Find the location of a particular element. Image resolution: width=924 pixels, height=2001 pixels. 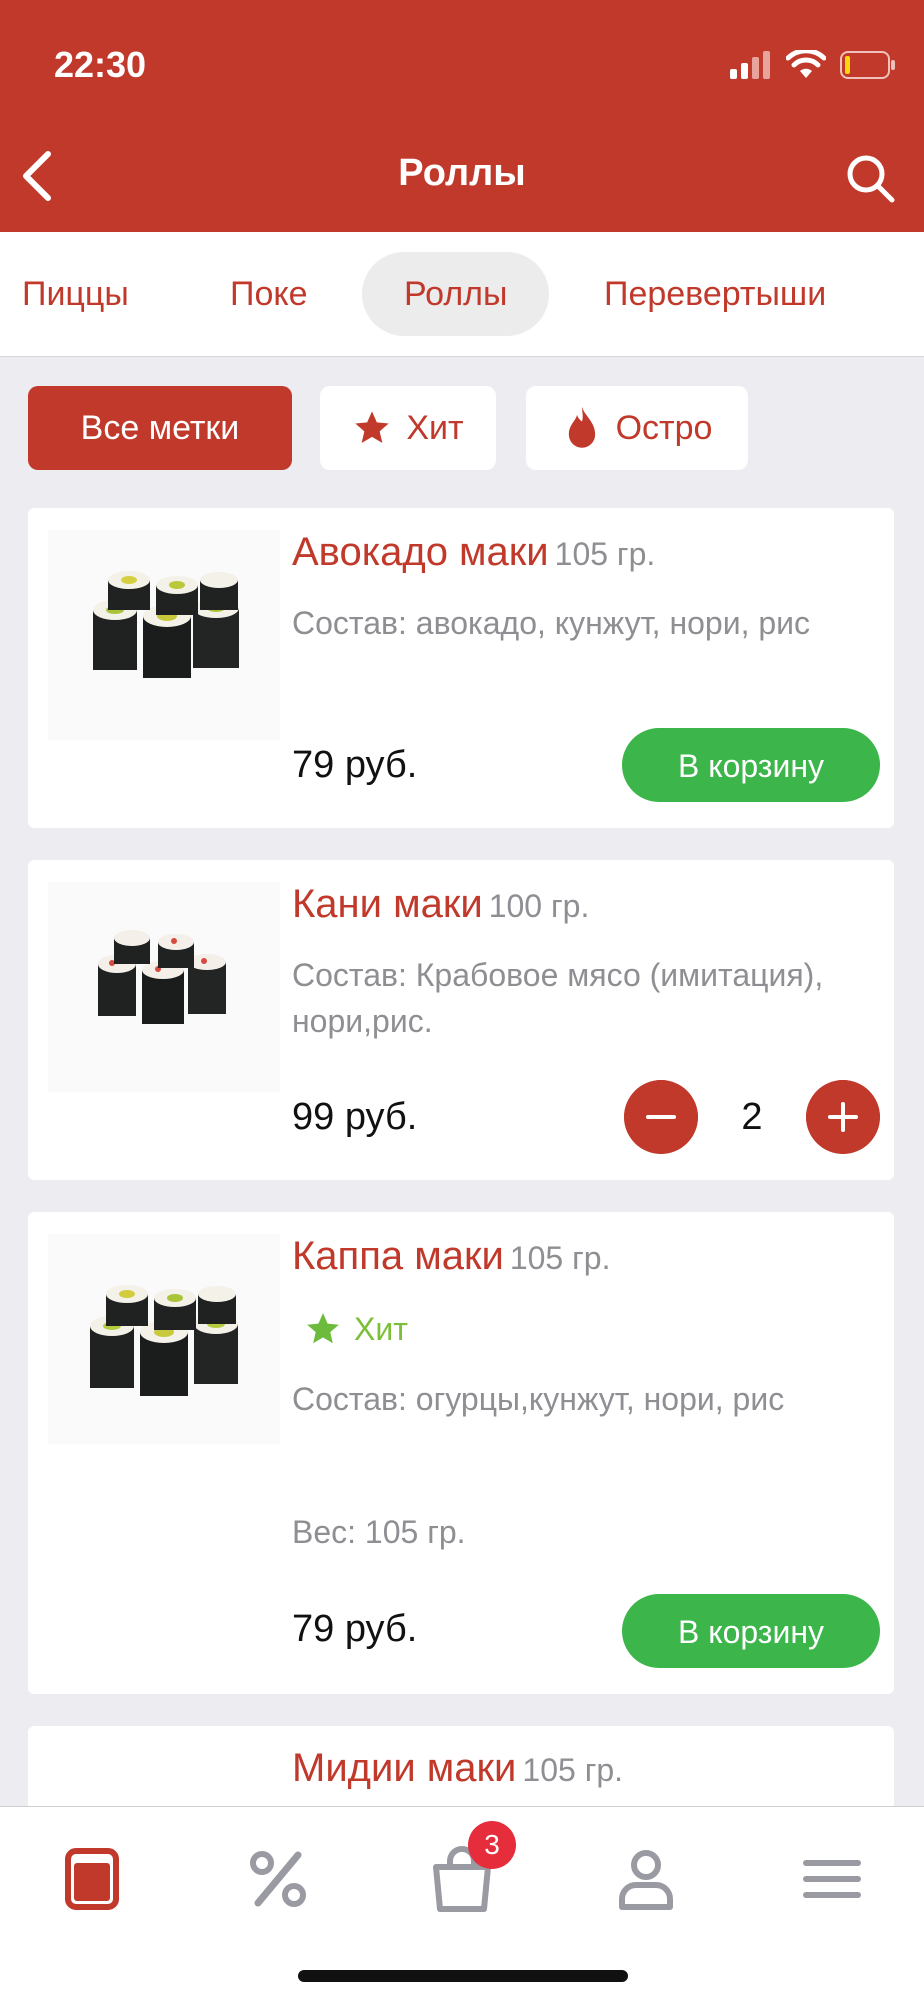

signal-icon is located at coordinates (750, 65).